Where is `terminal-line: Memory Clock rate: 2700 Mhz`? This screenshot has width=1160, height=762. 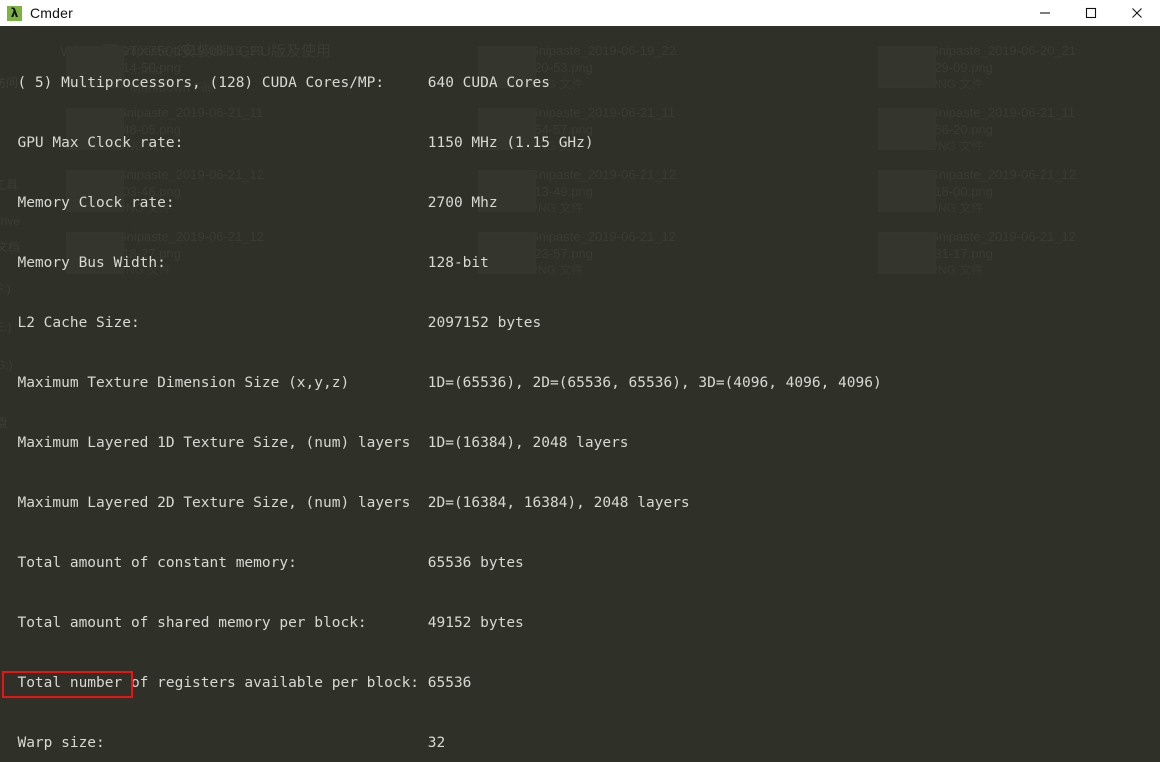 terminal-line: Memory Clock rate: 2700 Mhz is located at coordinates (249, 203).